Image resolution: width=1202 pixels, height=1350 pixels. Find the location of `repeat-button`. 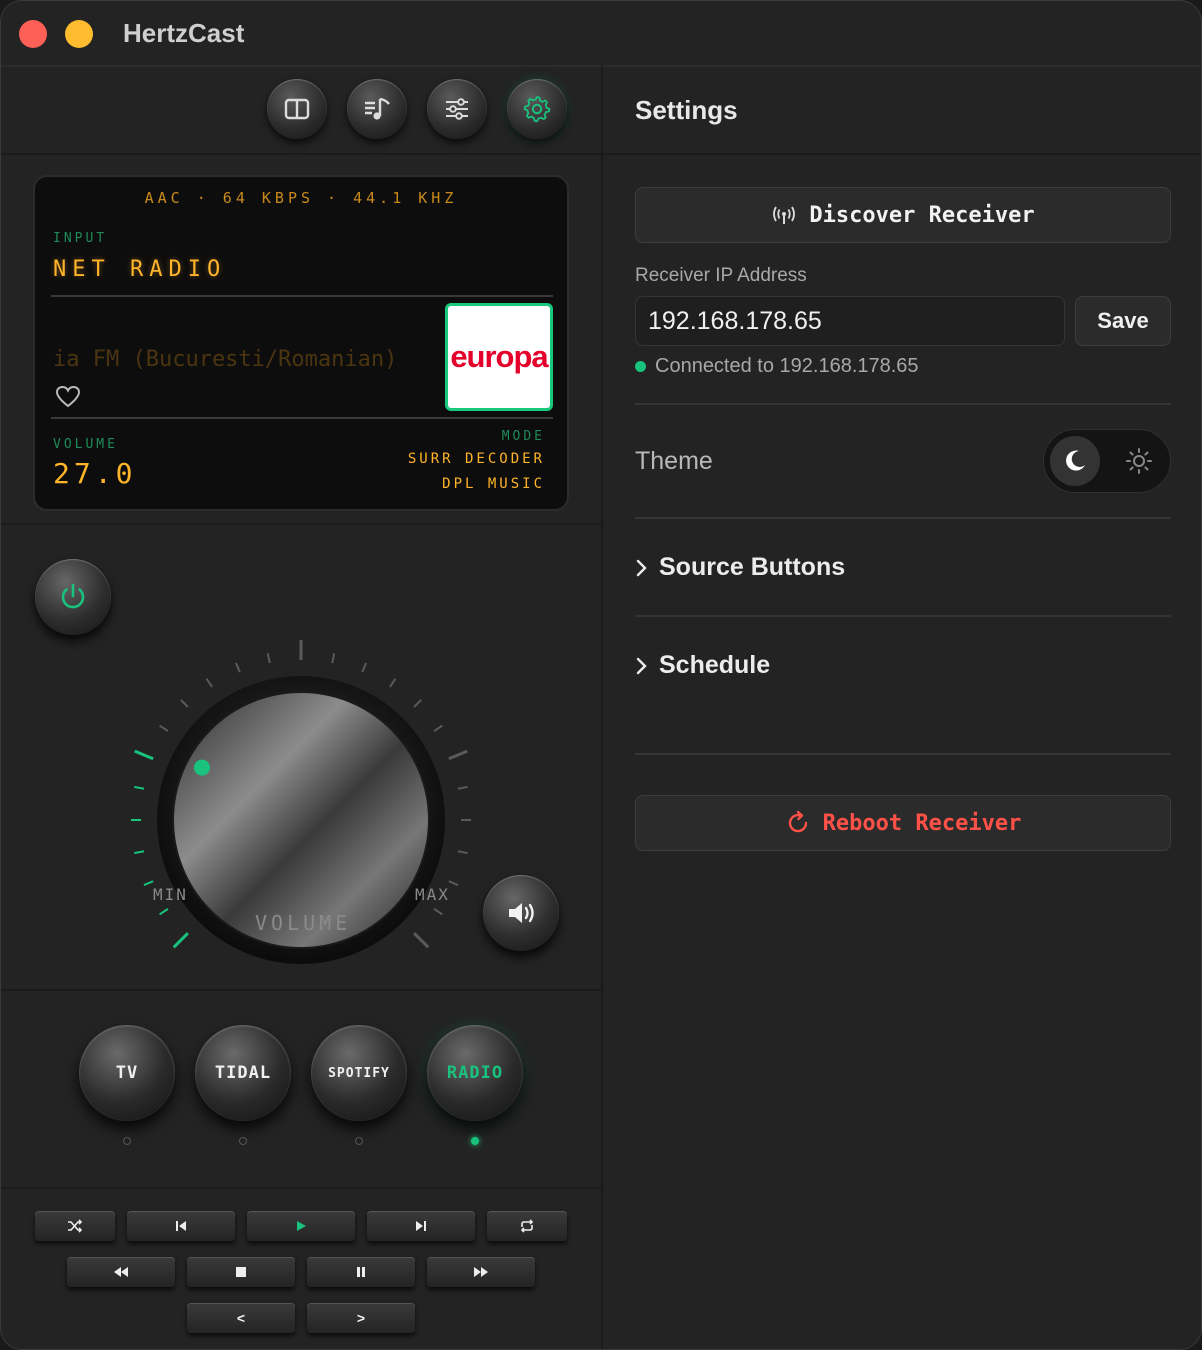

repeat-button is located at coordinates (527, 1226).